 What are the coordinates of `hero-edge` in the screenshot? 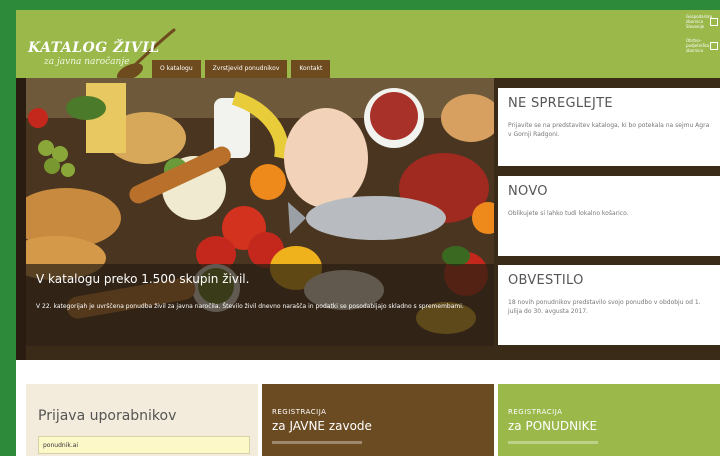 It's located at (21, 219).